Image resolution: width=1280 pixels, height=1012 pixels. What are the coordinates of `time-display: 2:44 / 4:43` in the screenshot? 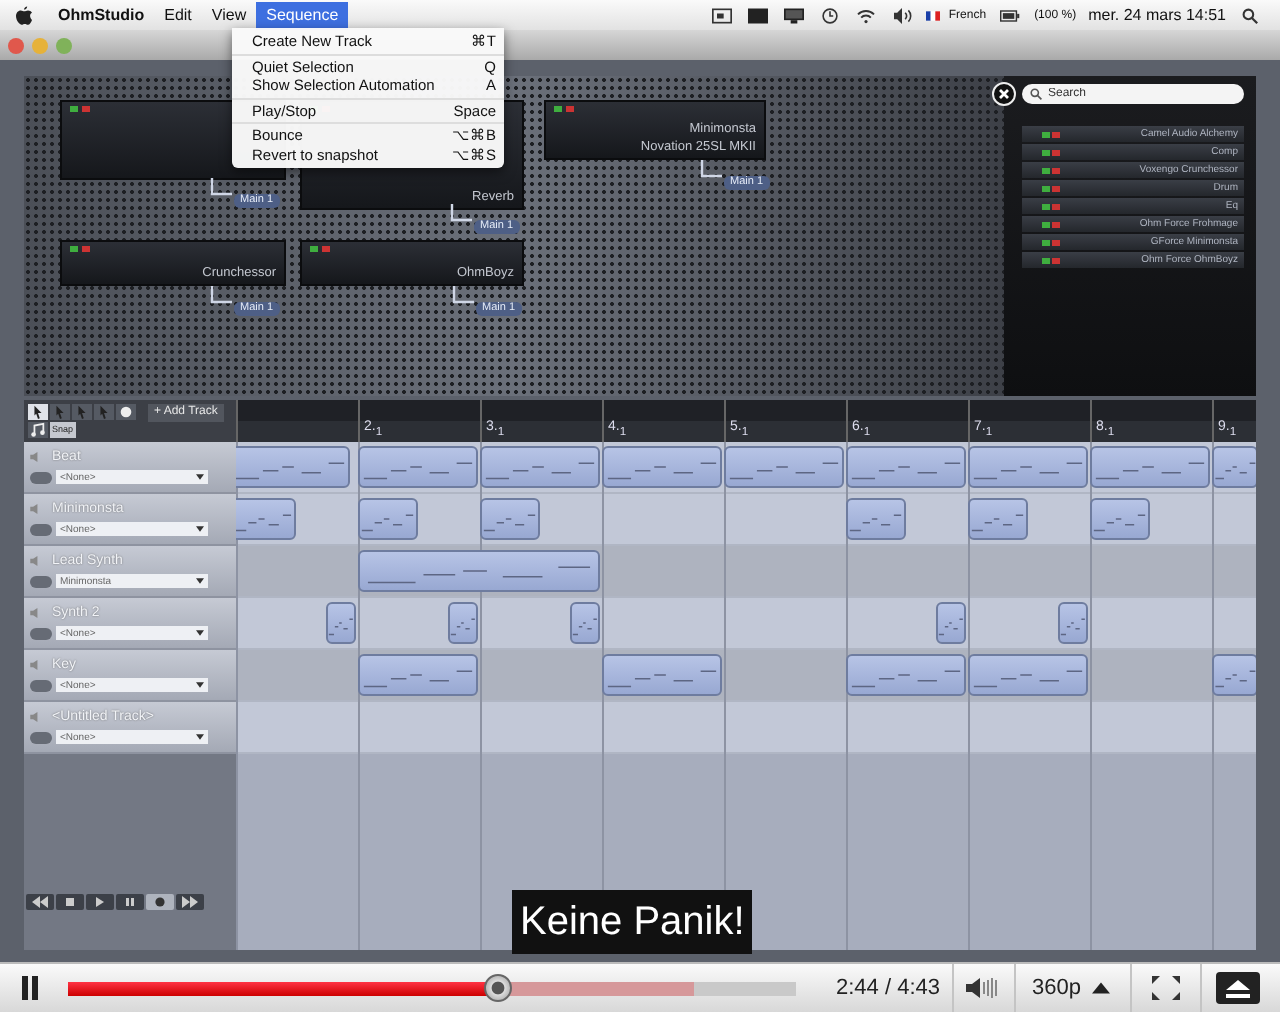 It's located at (888, 988).